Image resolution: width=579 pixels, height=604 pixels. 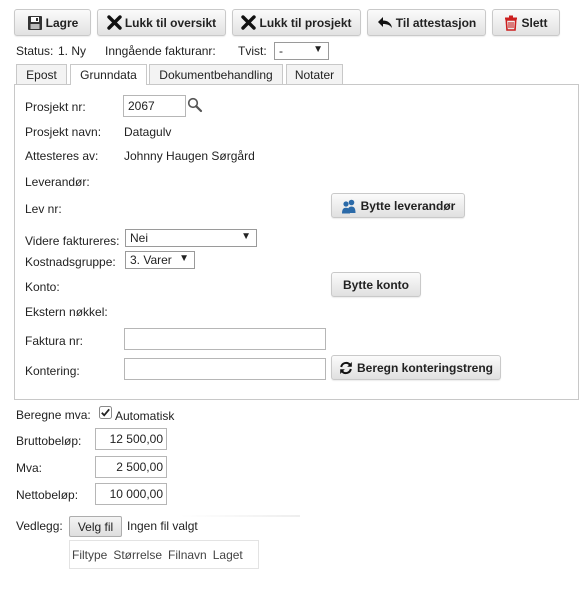 I want to click on calc-posting-label: Beregn konteringstreng, so click(x=425, y=367).